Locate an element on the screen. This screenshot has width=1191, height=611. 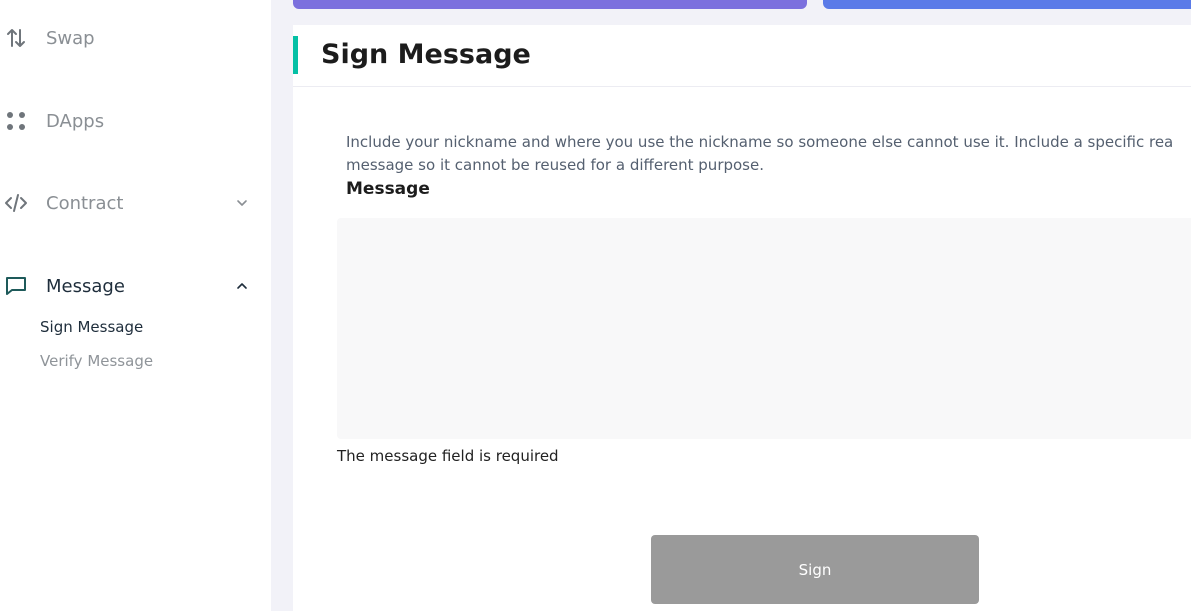
top-action-button-left is located at coordinates (550, 4).